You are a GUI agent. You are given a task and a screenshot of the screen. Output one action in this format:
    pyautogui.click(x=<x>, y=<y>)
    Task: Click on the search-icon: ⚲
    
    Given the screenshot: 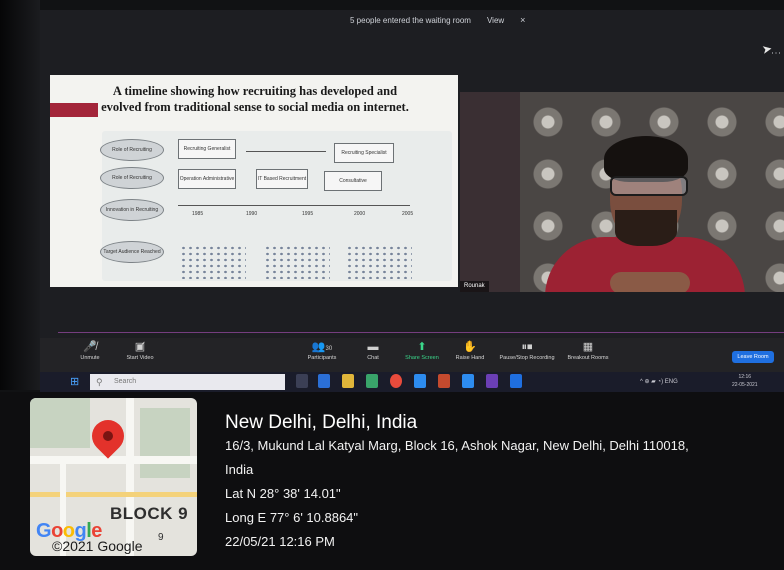 What is the action you would take?
    pyautogui.click(x=99, y=382)
    